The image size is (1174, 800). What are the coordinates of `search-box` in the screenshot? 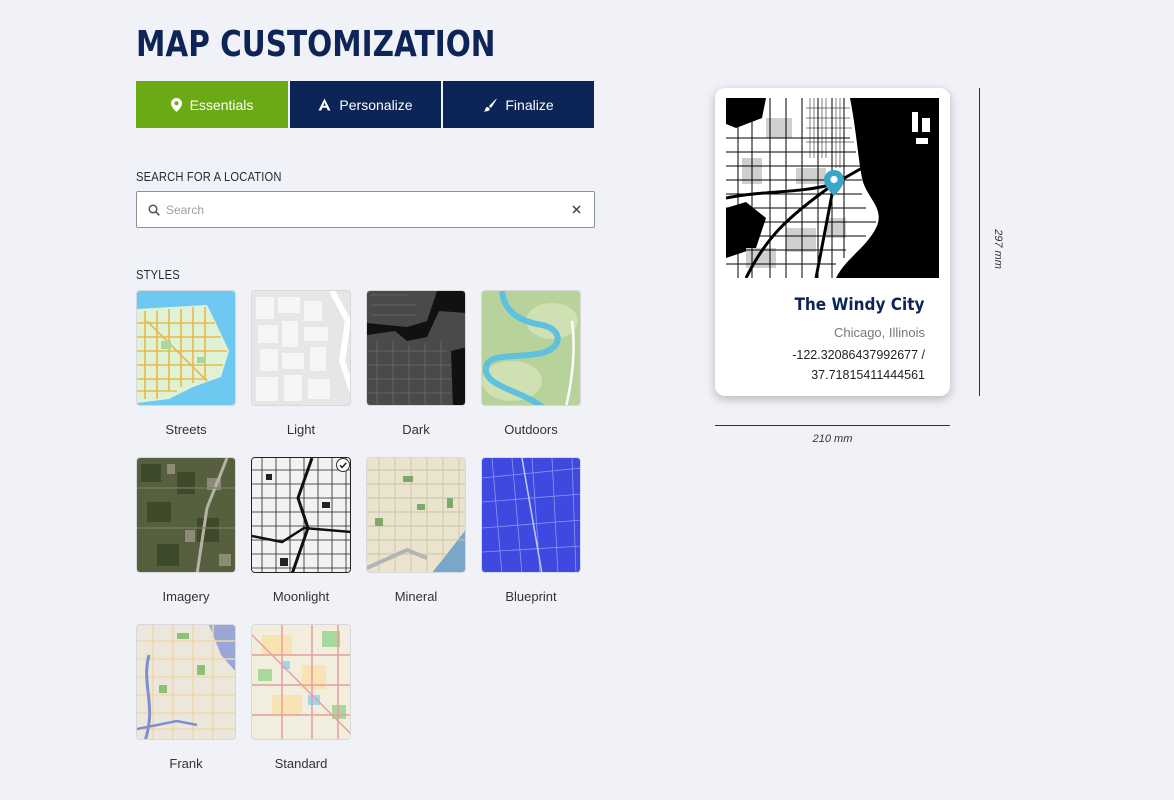 It's located at (365, 209).